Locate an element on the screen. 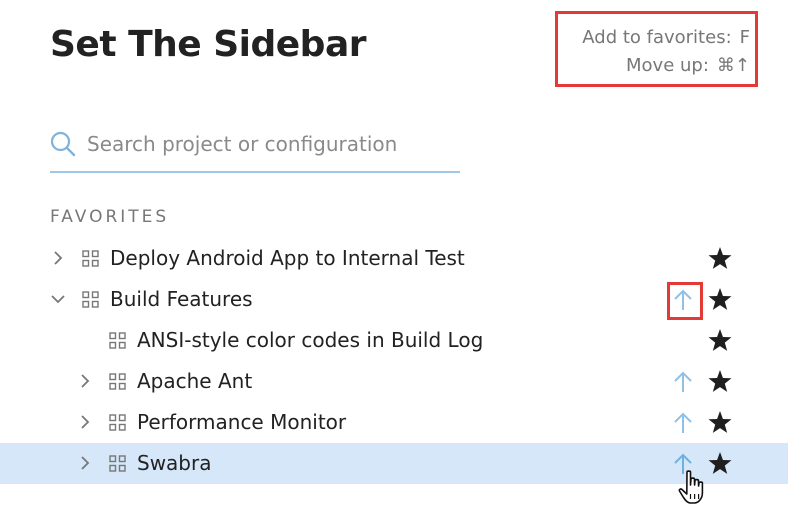 This screenshot has width=788, height=505. chevron-down-icon is located at coordinates (58, 299).